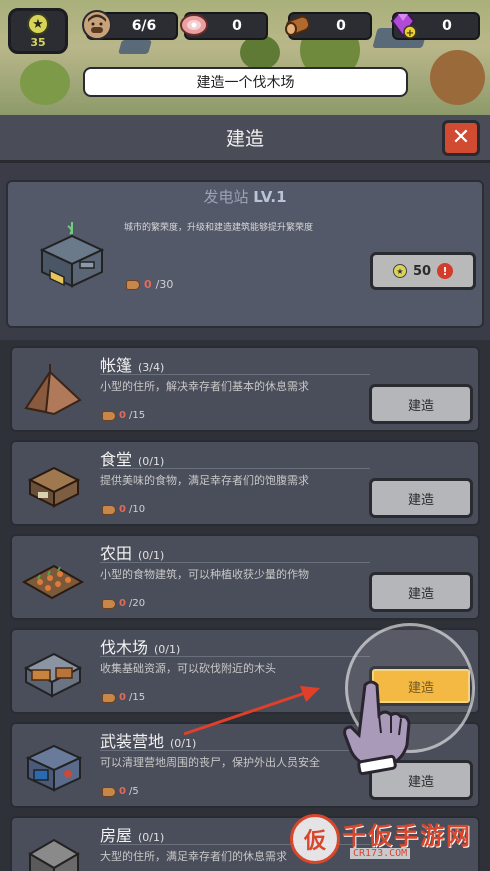  What do you see at coordinates (407, 836) in the screenshot?
I see `watermark-text: 千仮手游网` at bounding box center [407, 836].